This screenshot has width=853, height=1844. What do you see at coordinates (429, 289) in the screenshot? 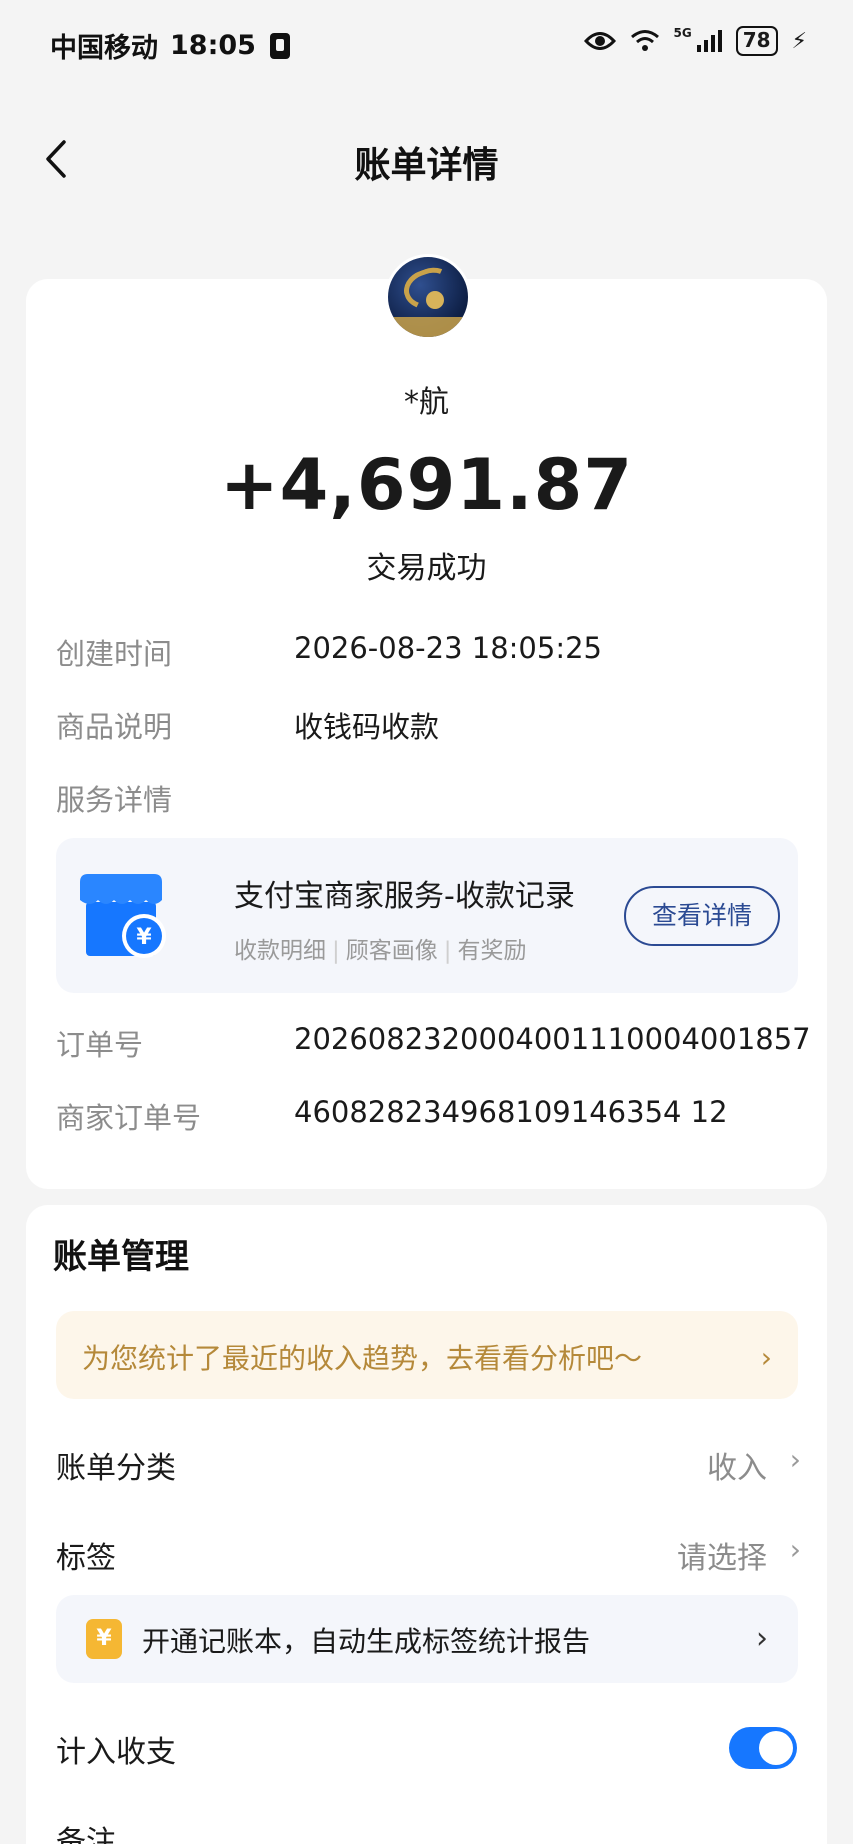
I see `dolphin-logo-icon` at bounding box center [429, 289].